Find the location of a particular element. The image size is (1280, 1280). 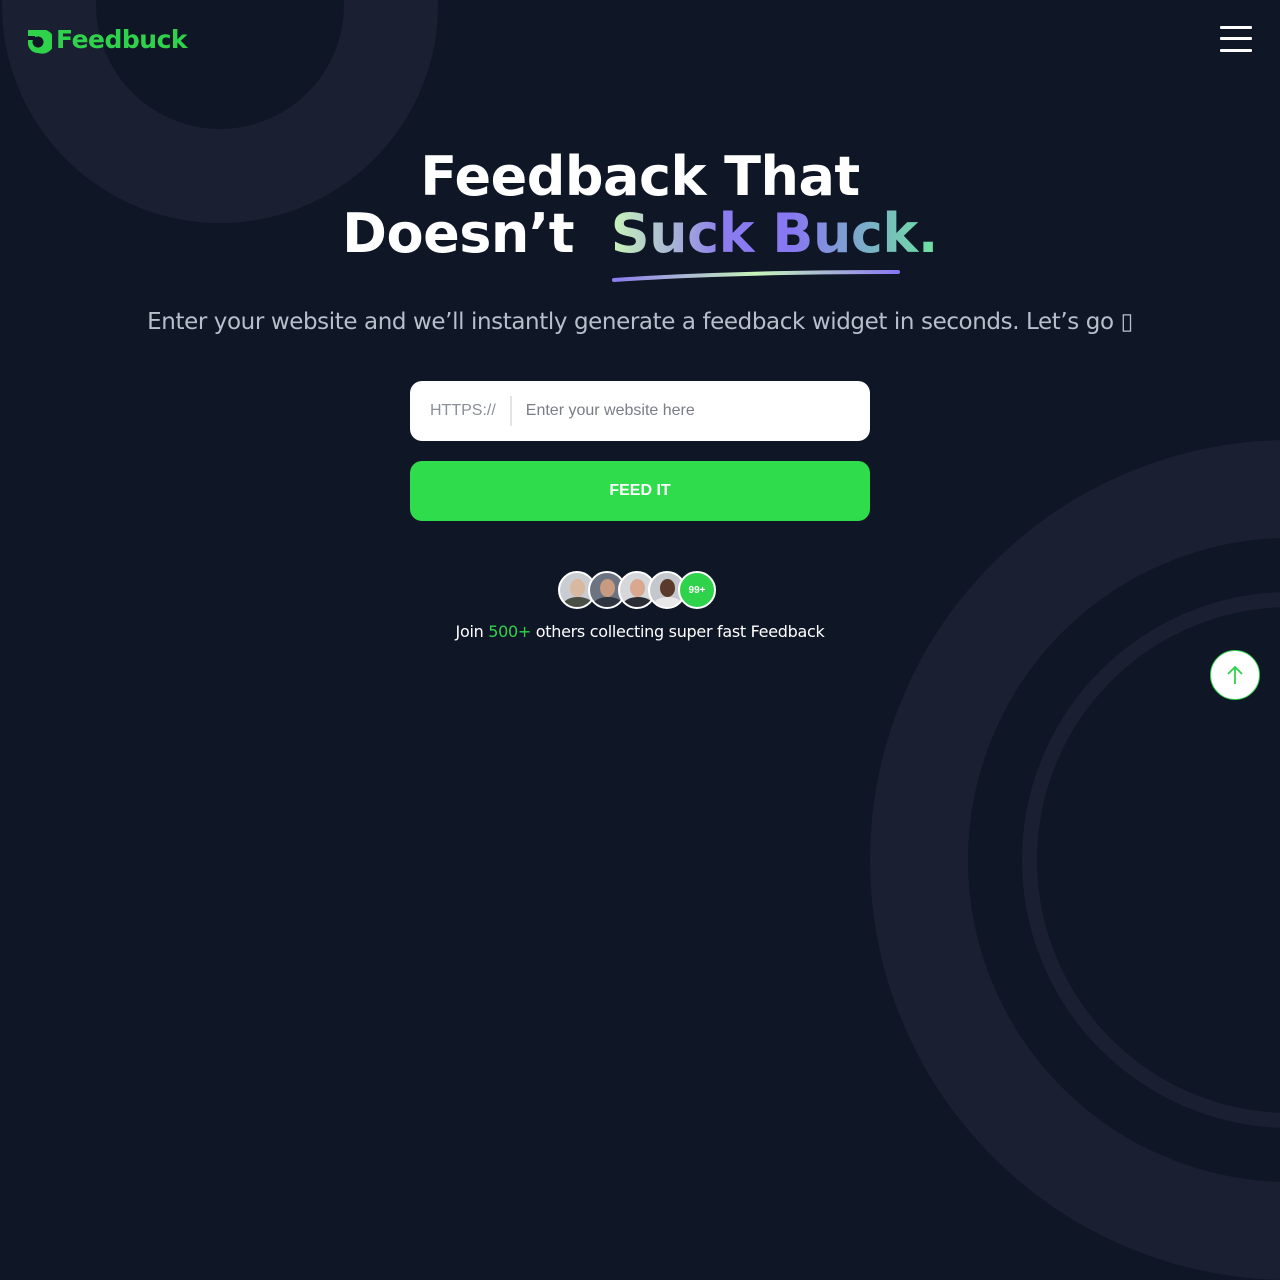

scroll-to-top-button is located at coordinates (1235, 675).